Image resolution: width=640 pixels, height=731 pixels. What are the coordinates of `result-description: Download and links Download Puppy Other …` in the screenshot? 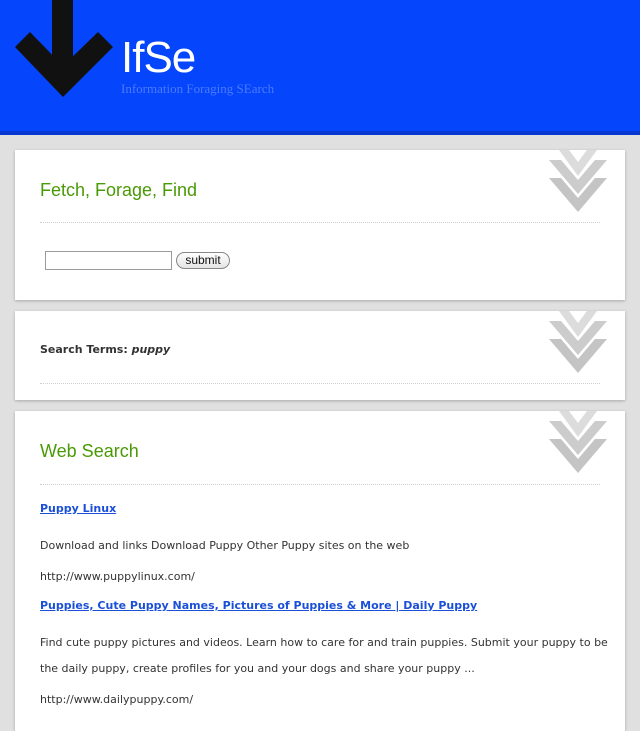 It's located at (225, 545).